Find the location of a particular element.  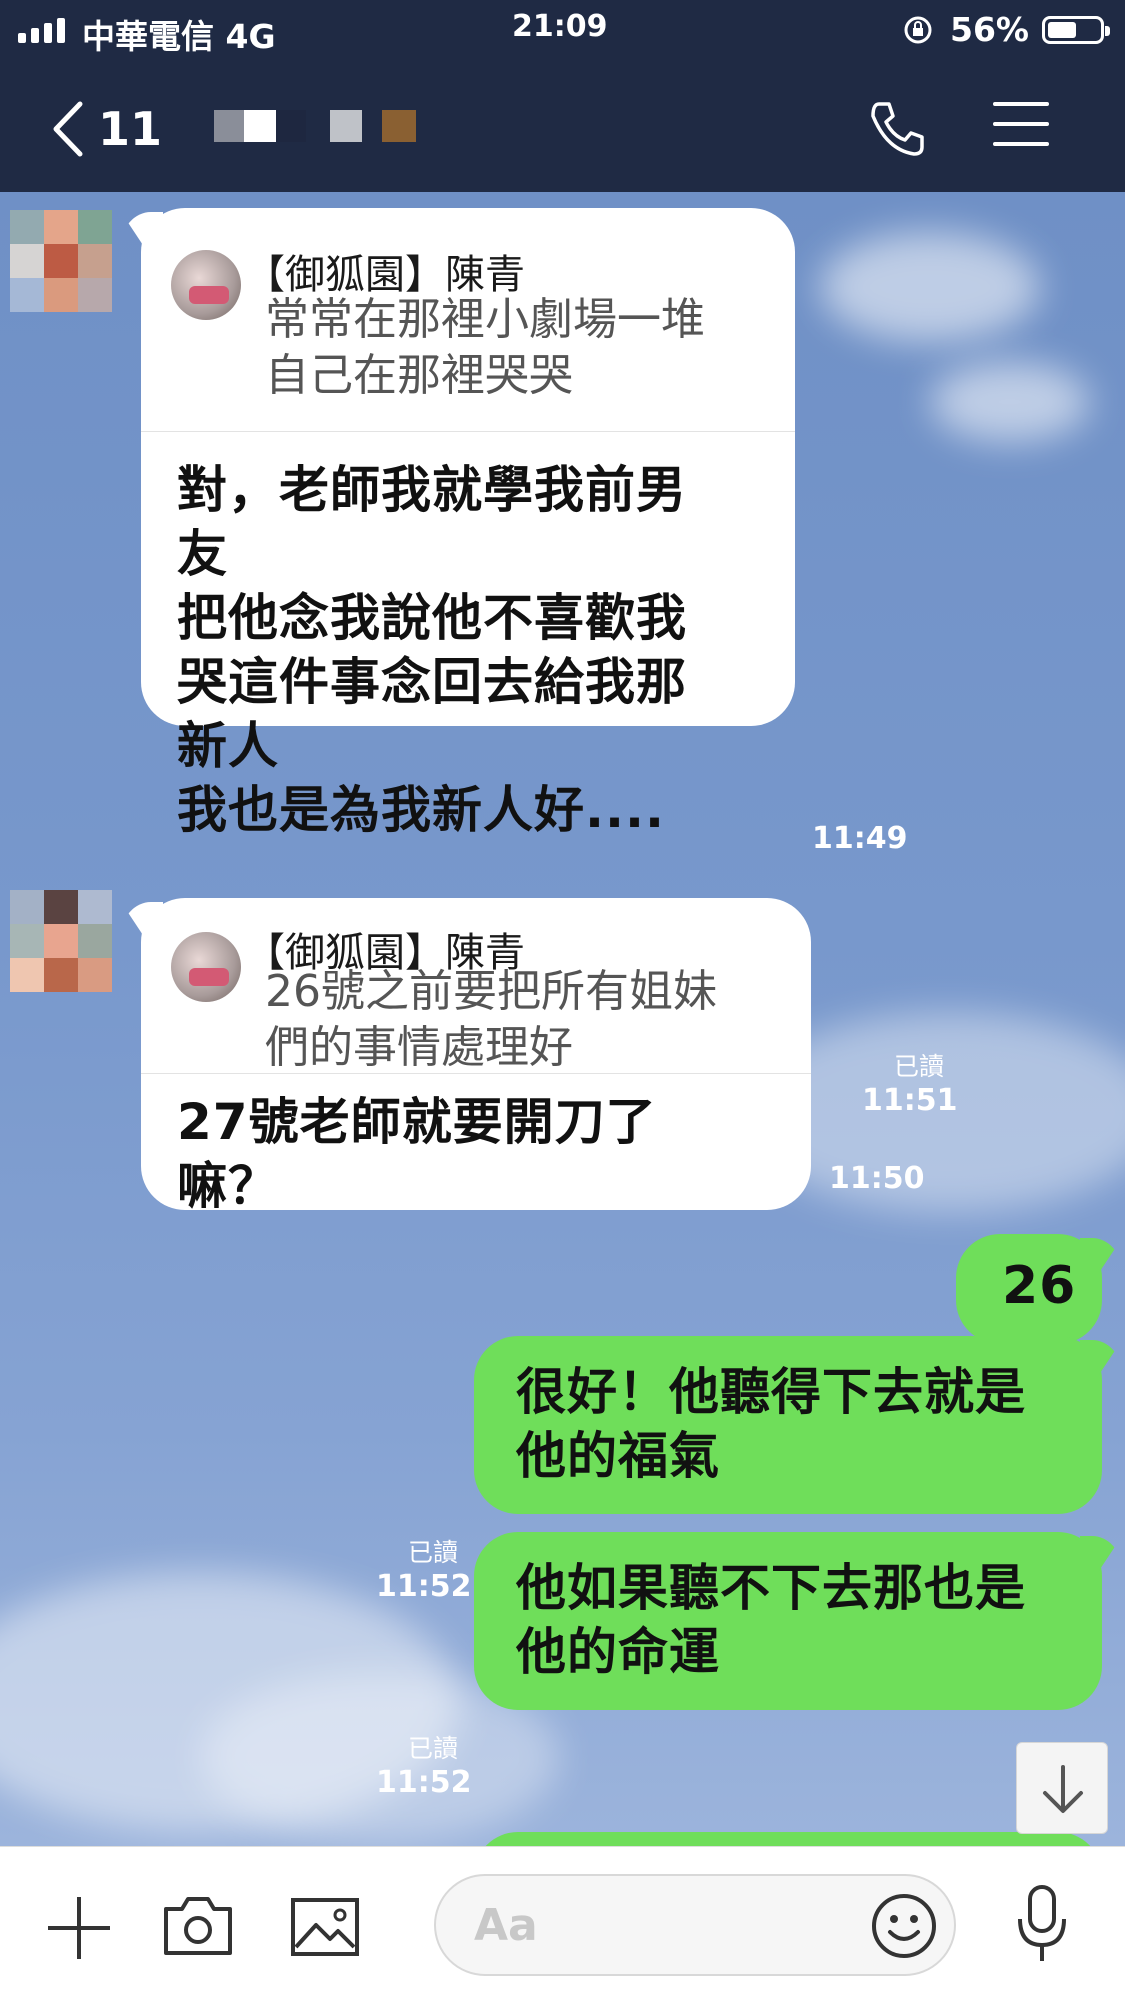

outgoing-message is located at coordinates (788, 1839).